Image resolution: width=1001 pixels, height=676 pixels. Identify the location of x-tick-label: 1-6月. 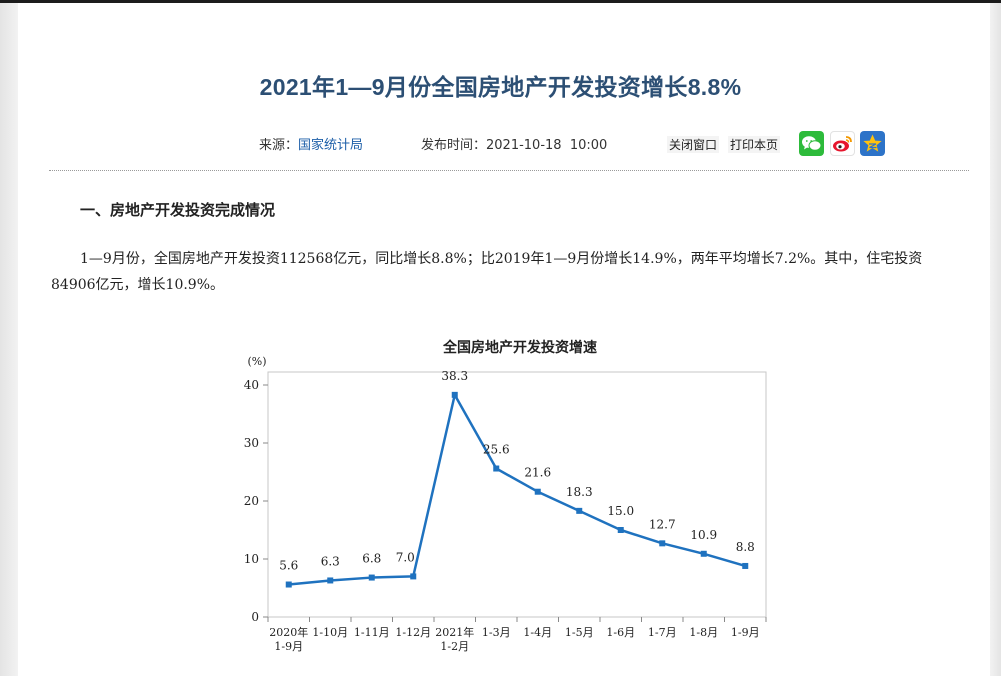
(620, 632).